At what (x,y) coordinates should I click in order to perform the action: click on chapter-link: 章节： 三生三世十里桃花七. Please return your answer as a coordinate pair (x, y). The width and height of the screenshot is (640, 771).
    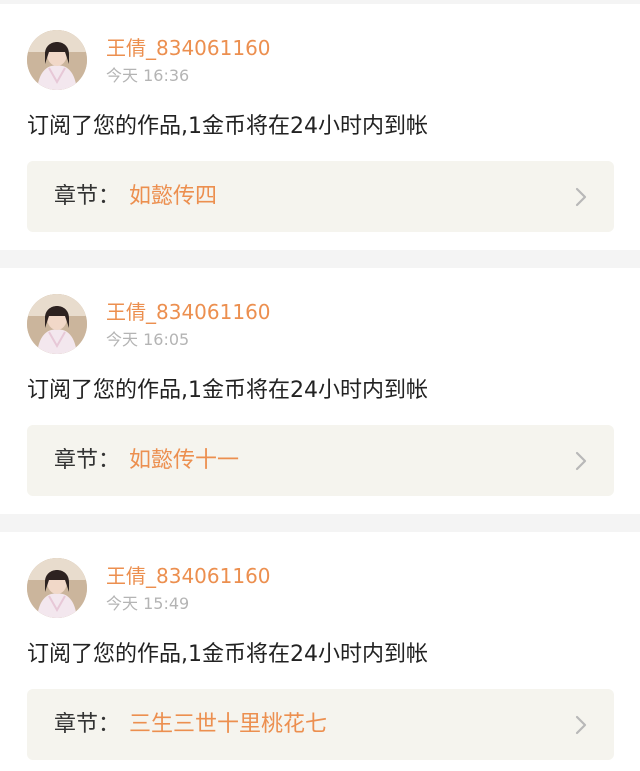
    Looking at the image, I should click on (320, 724).